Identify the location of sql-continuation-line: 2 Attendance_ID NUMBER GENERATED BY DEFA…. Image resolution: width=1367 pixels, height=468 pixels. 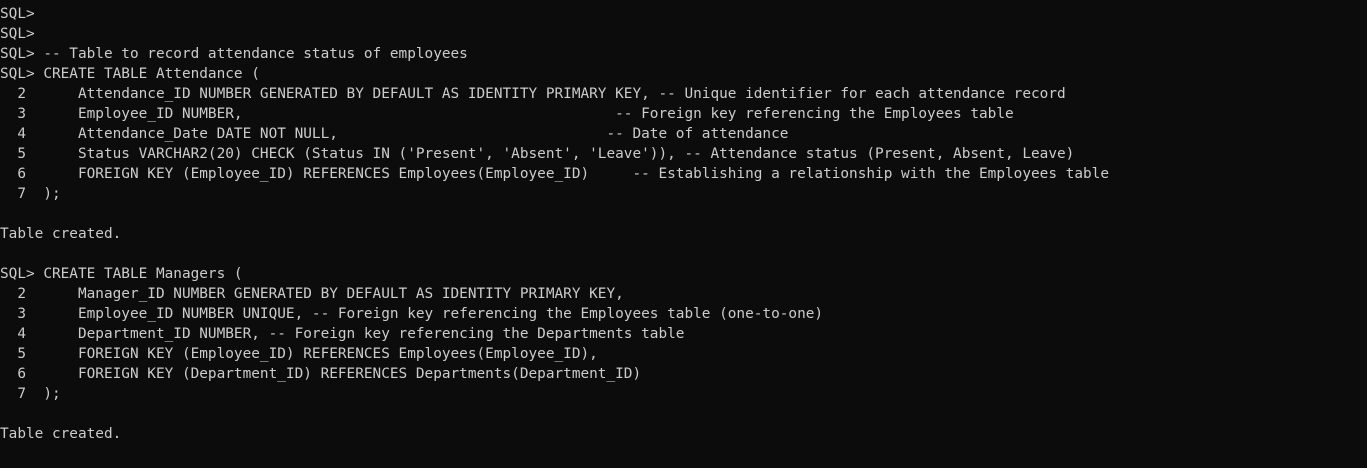
(533, 94).